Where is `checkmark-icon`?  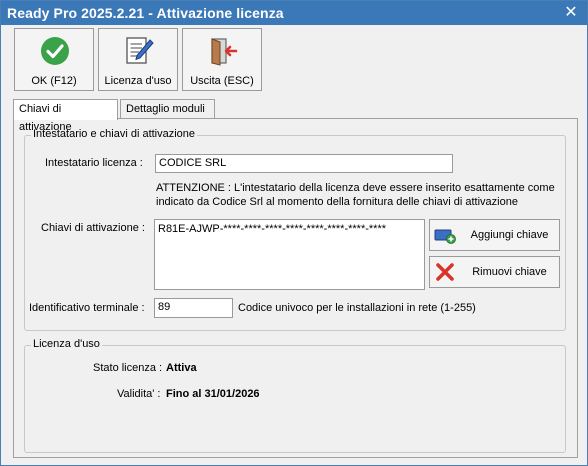
checkmark-icon is located at coordinates (55, 51).